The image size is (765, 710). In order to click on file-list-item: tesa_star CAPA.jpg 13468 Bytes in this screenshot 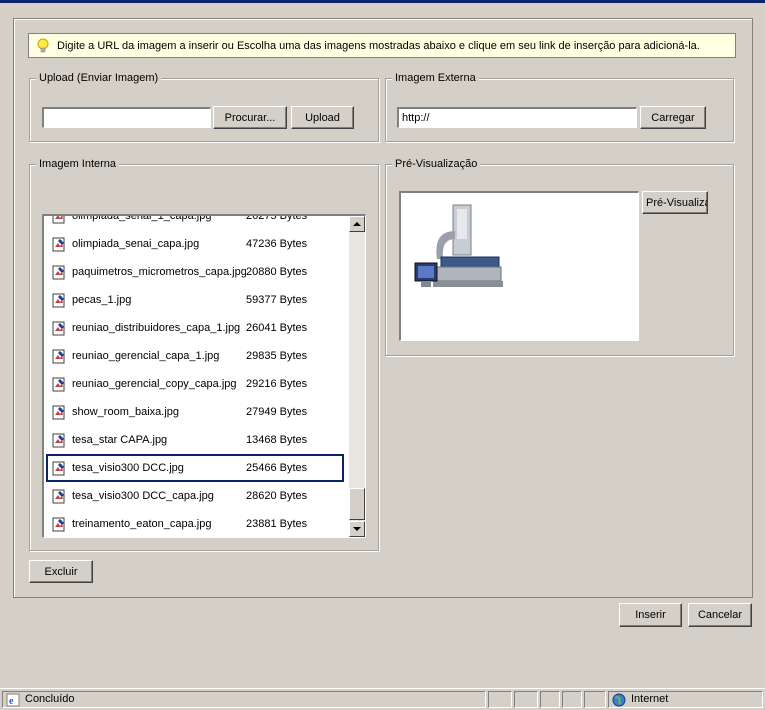, I will do `click(195, 440)`.